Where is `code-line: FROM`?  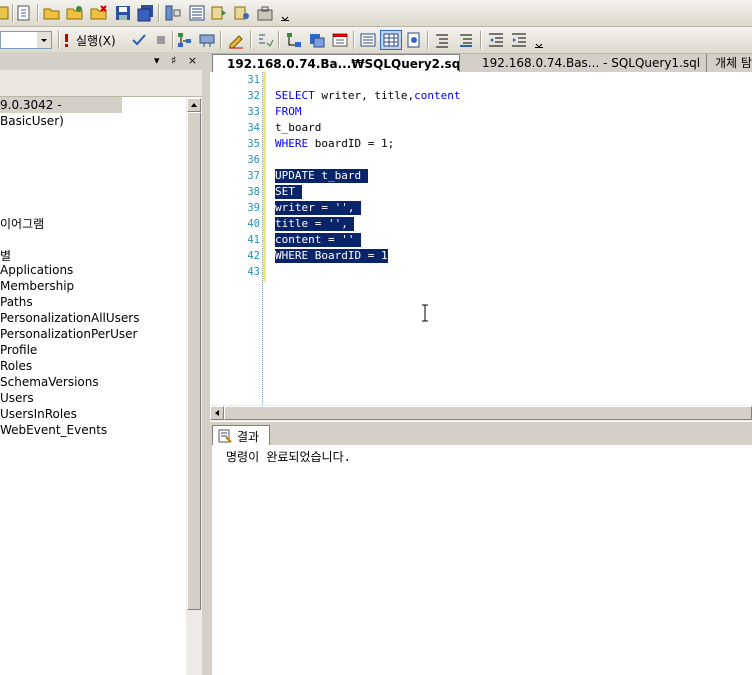 code-line: FROM is located at coordinates (288, 112).